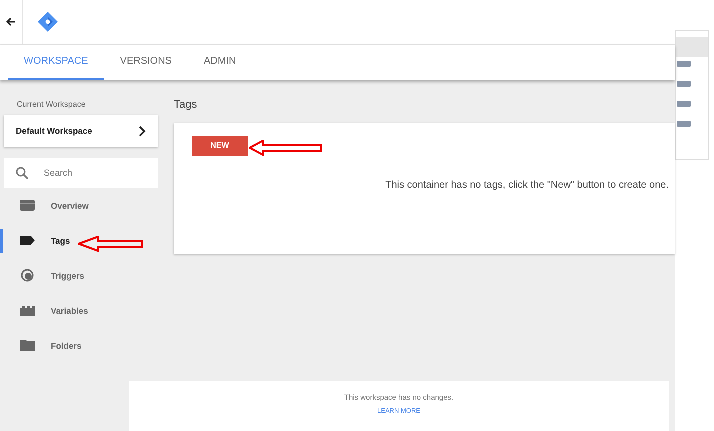  I want to click on sidebar-item: Overview, so click(81, 205).